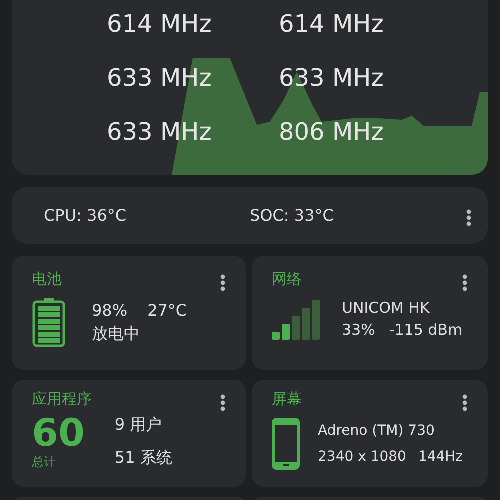  What do you see at coordinates (377, 431) in the screenshot?
I see `gpu-name: Adreno (TM) 730` at bounding box center [377, 431].